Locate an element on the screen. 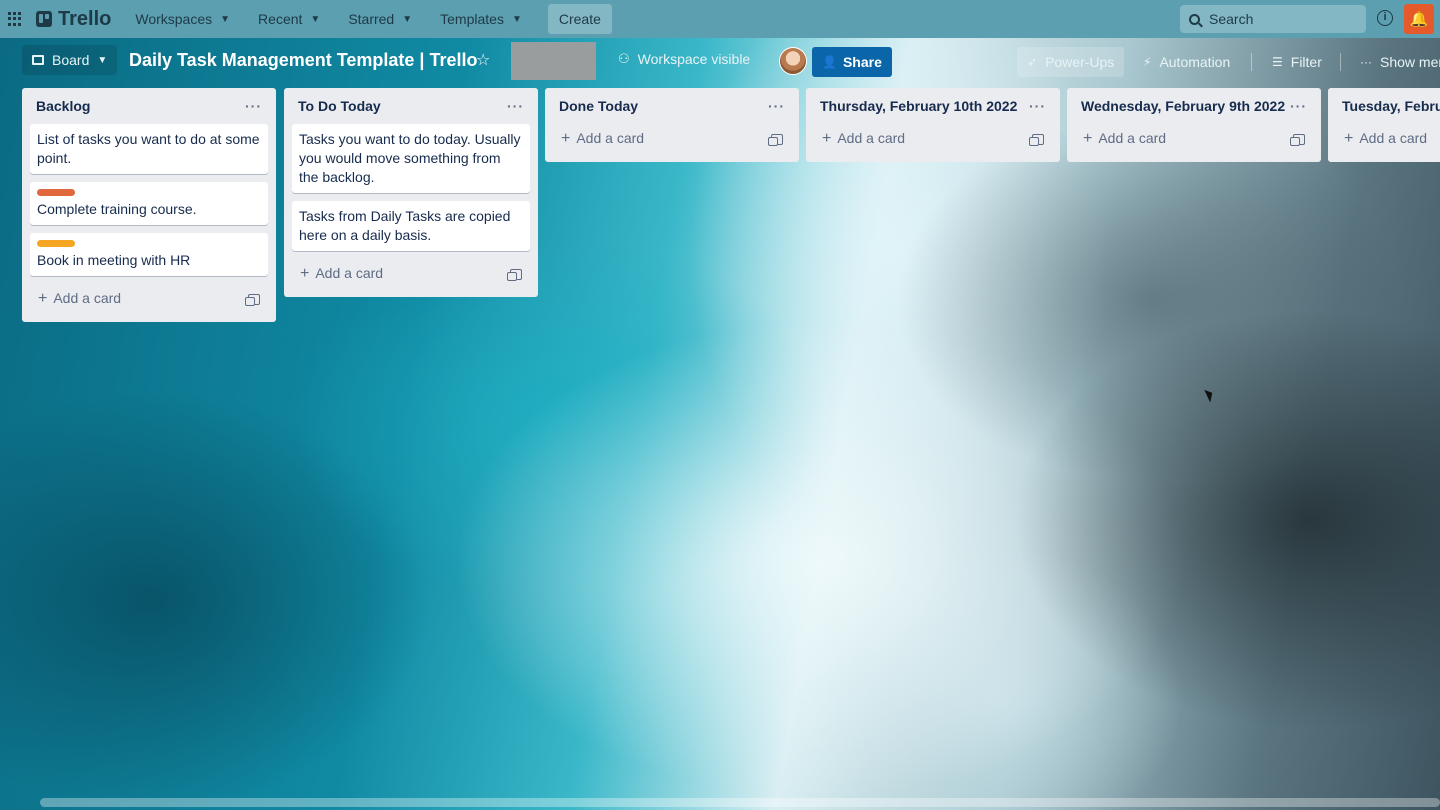 The image size is (1440, 810). filter-icon: ☰ is located at coordinates (1277, 62).